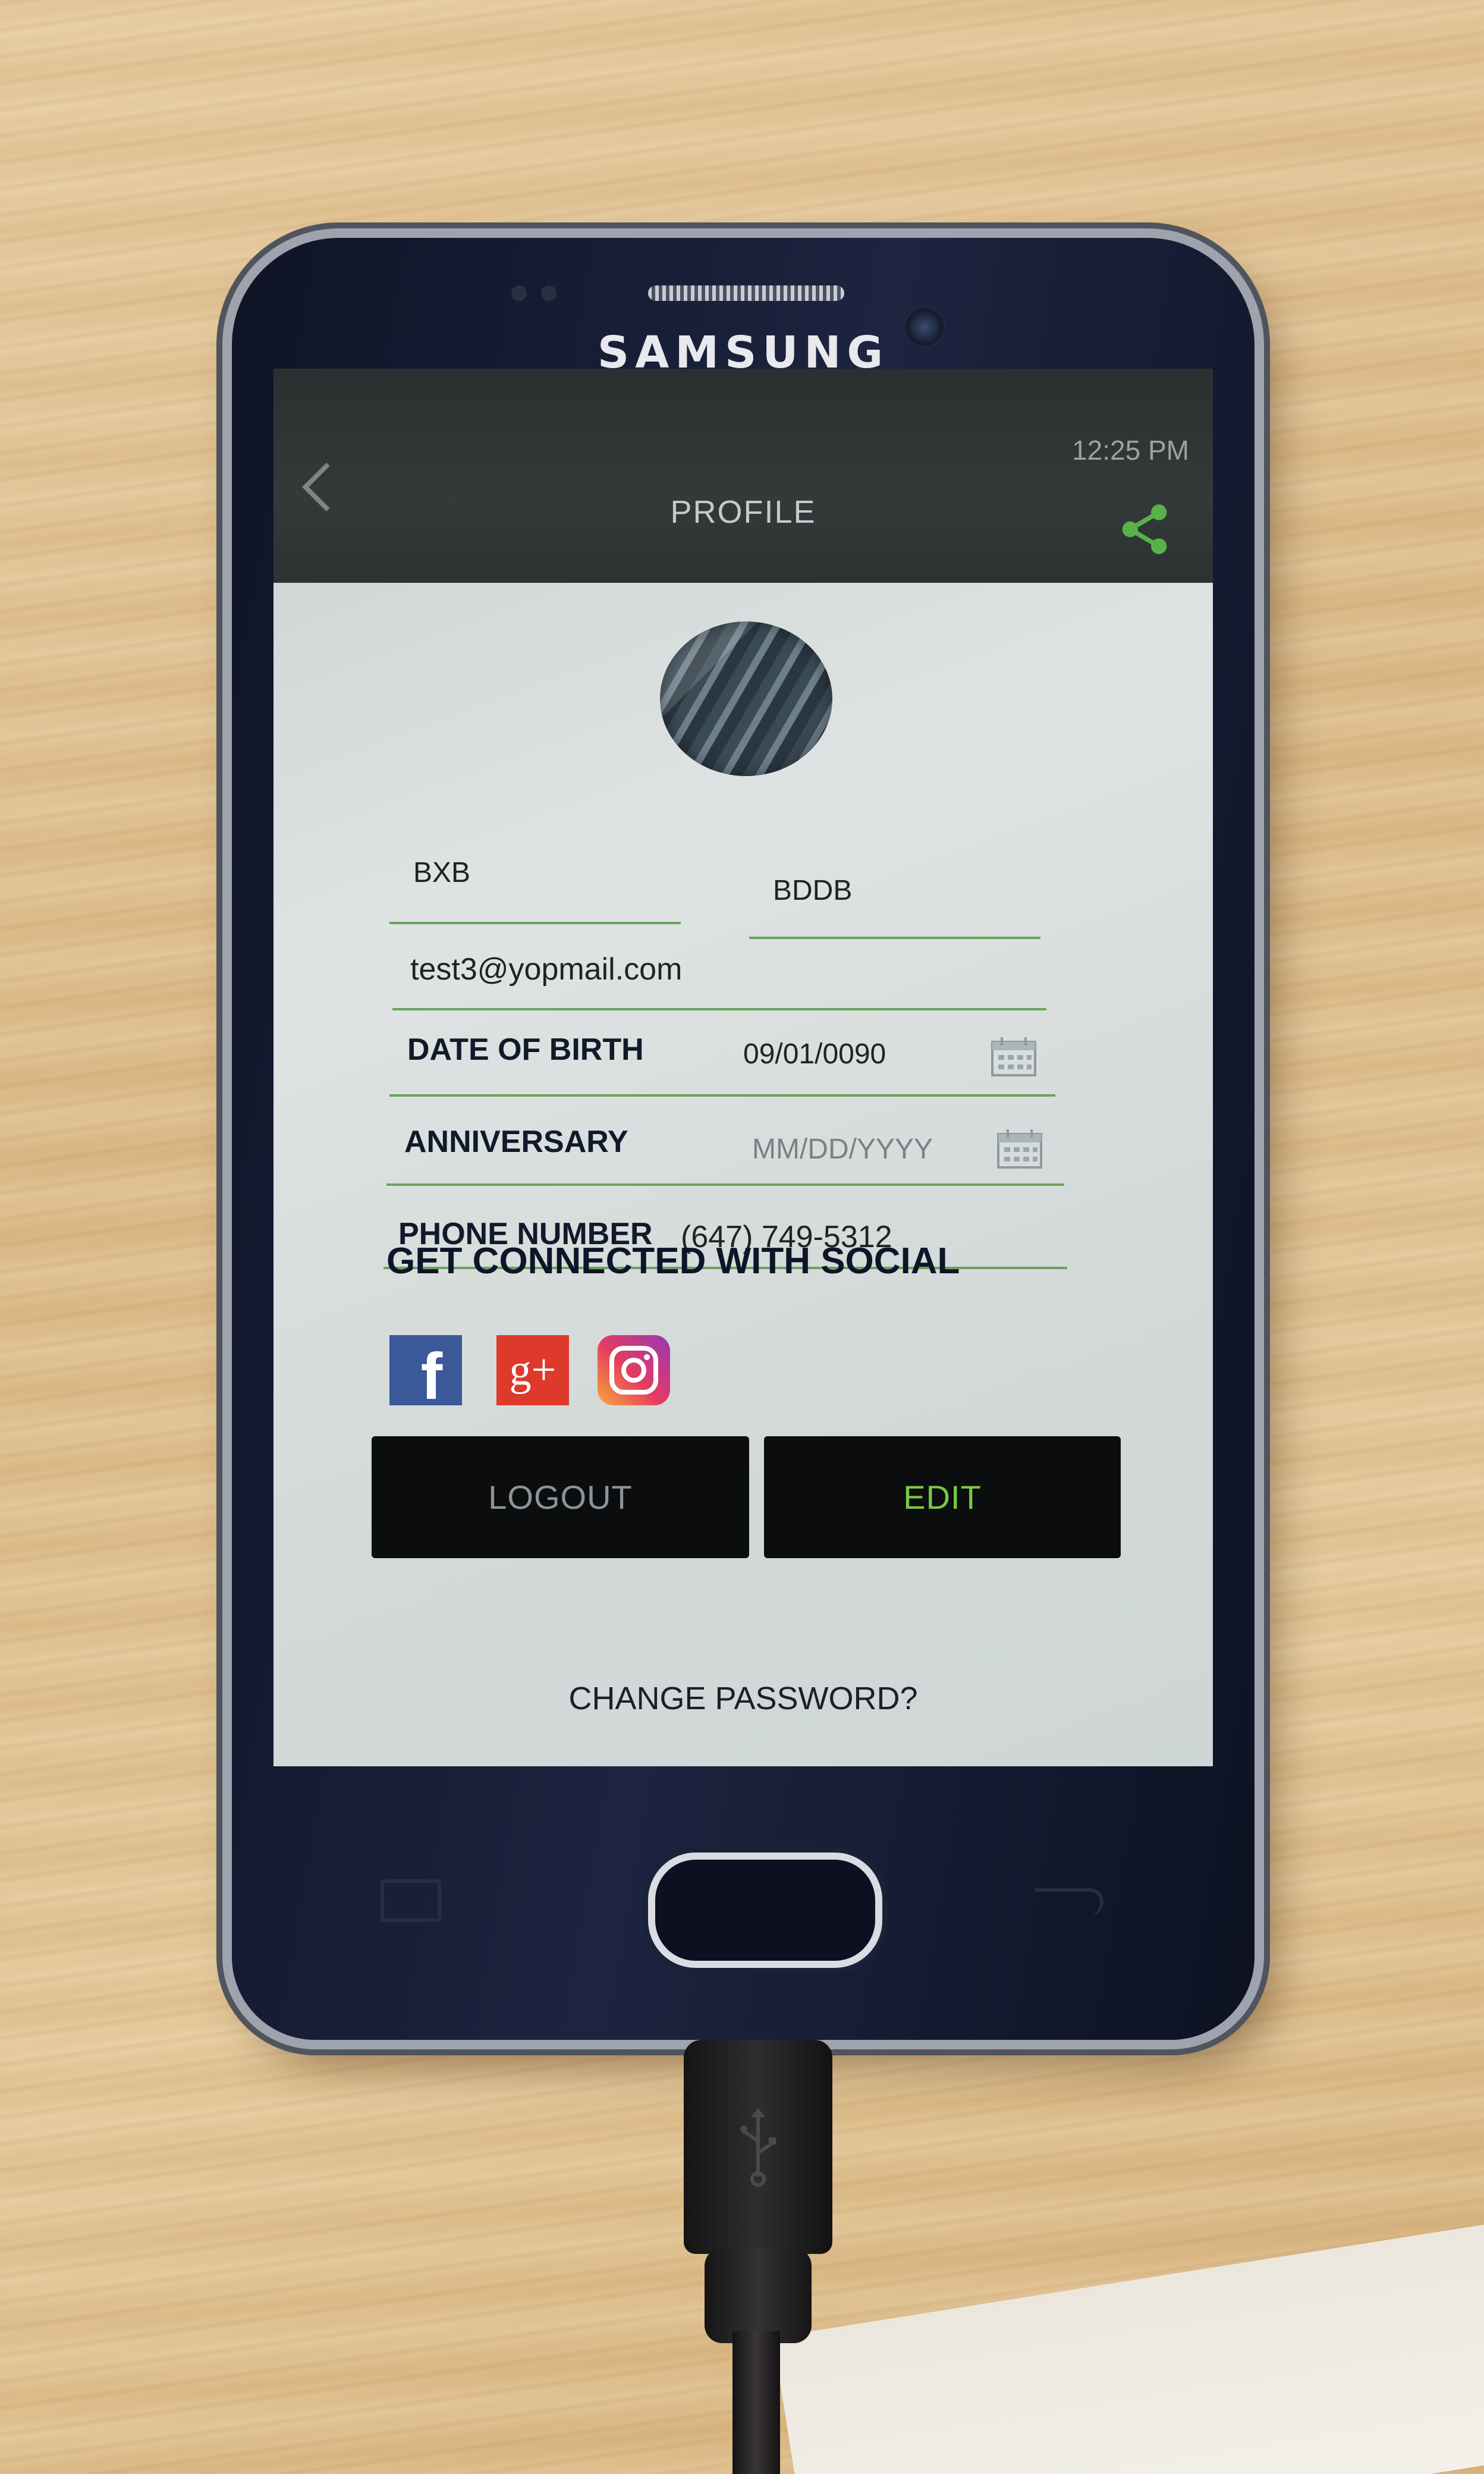 The image size is (1484, 2474). I want to click on share-icon, so click(1144, 529).